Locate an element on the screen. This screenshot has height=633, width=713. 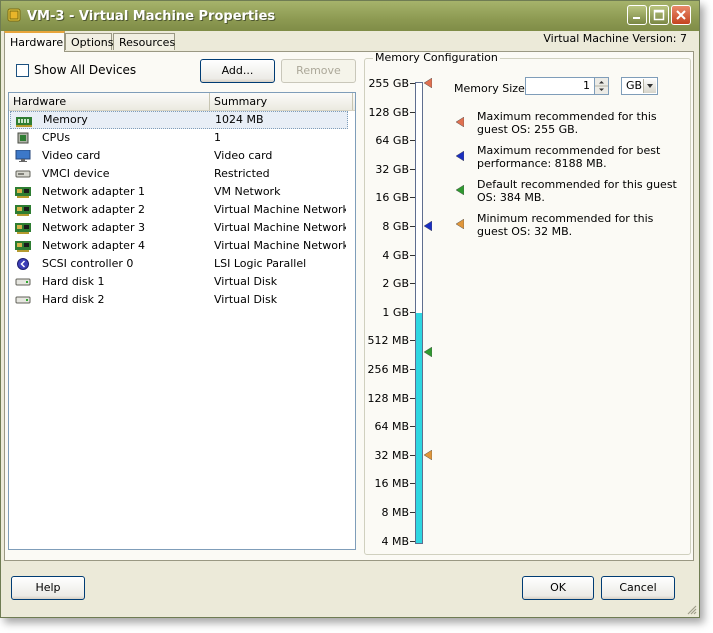
cancel-button: Cancel is located at coordinates (638, 588).